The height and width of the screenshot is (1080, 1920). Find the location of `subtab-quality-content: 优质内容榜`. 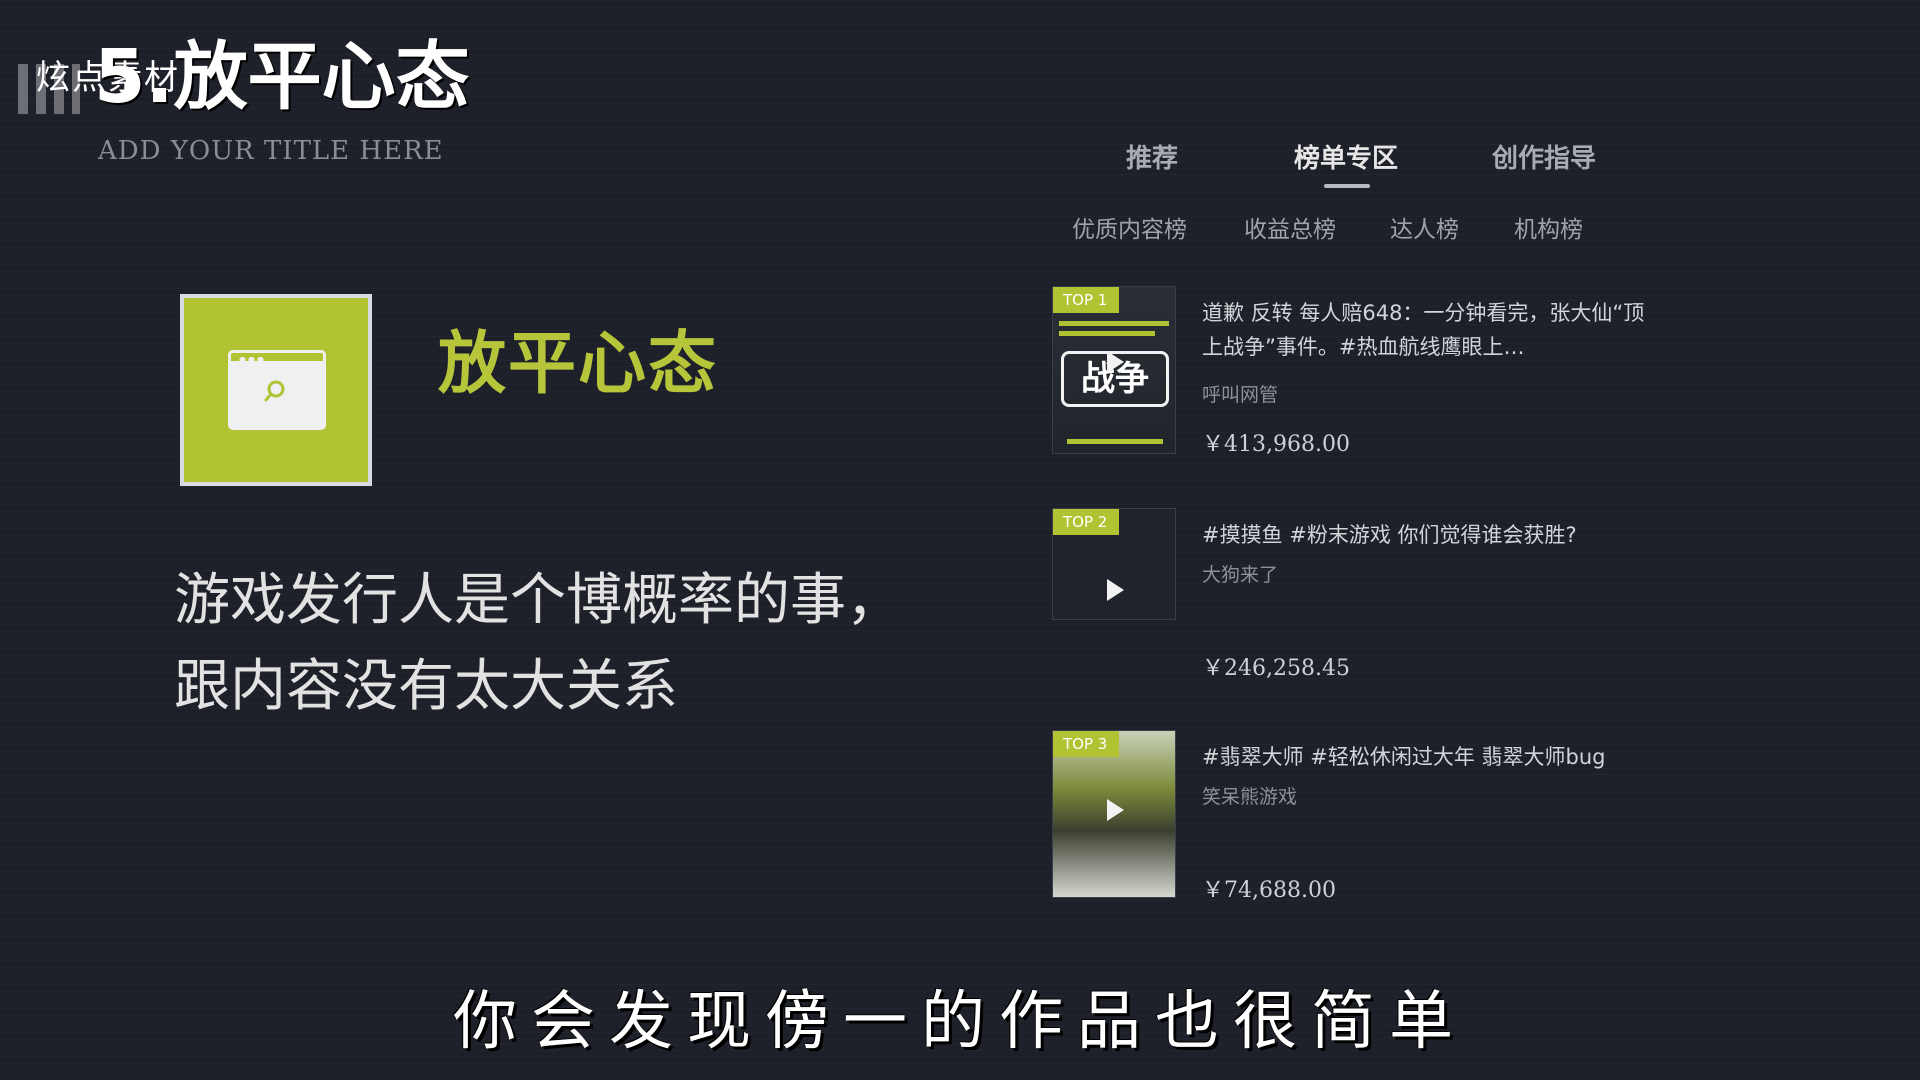

subtab-quality-content: 优质内容榜 is located at coordinates (1129, 227).